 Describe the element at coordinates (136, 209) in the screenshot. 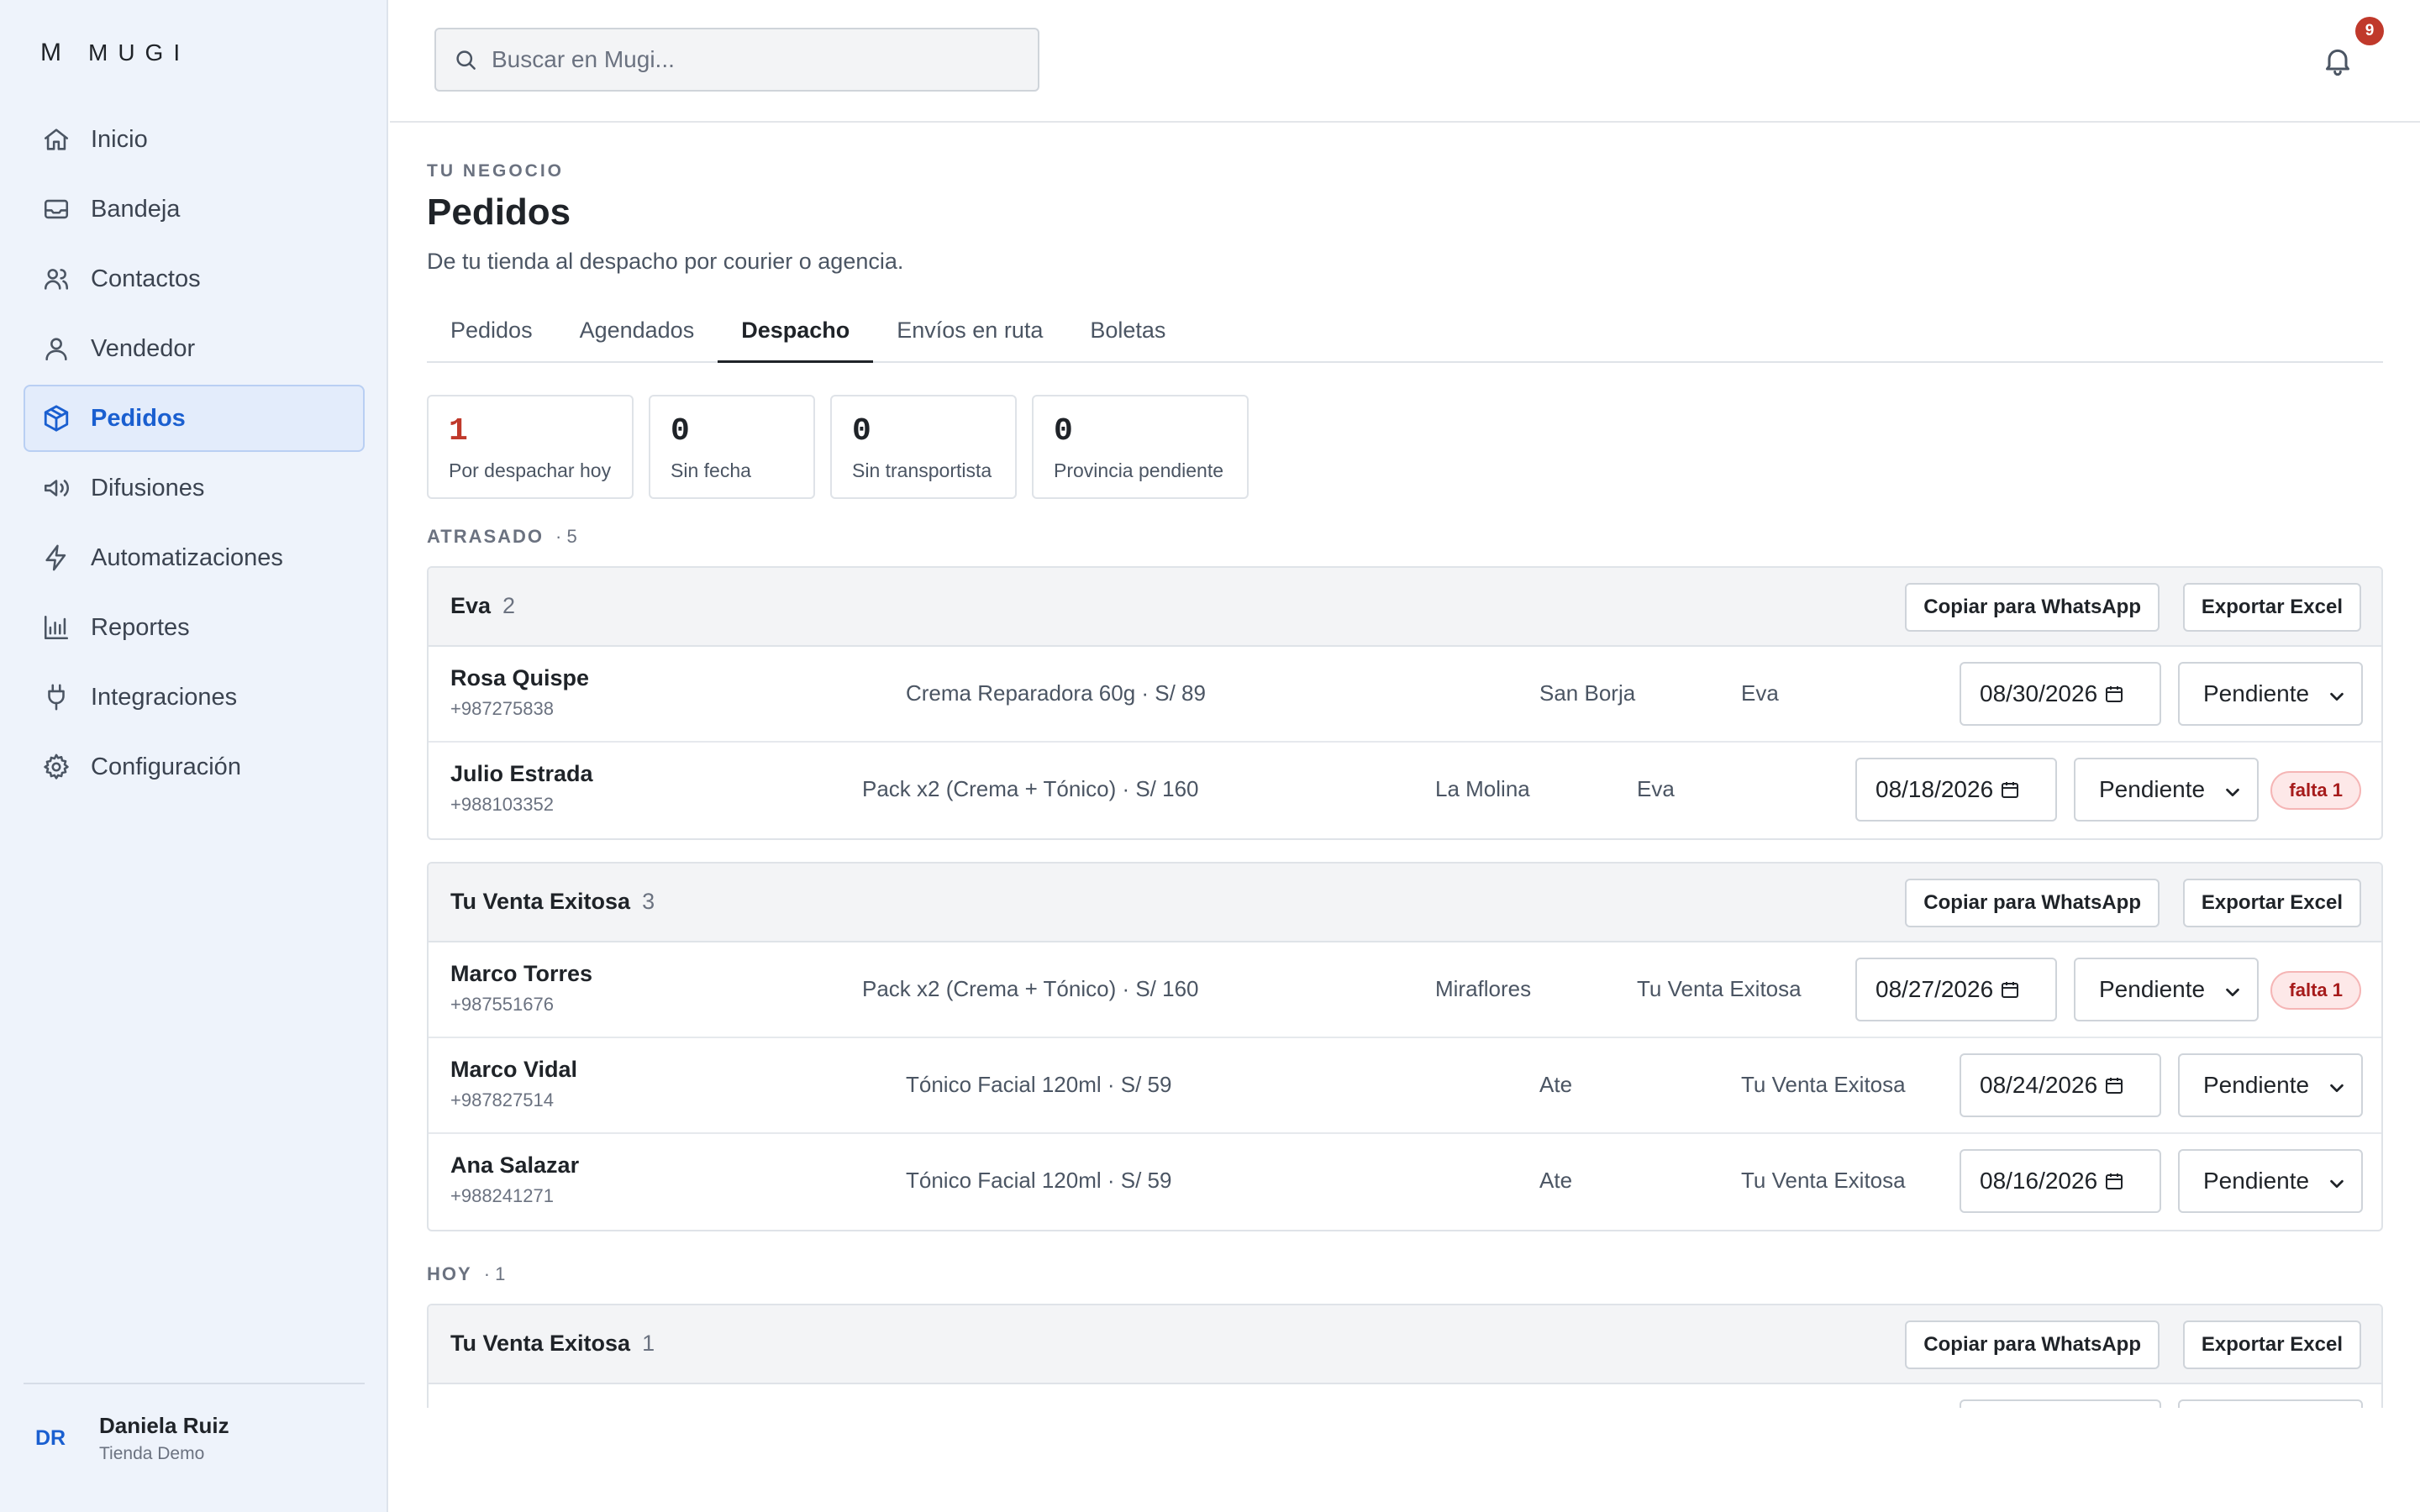

I see `sidebar-item-label: Bandeja` at that location.